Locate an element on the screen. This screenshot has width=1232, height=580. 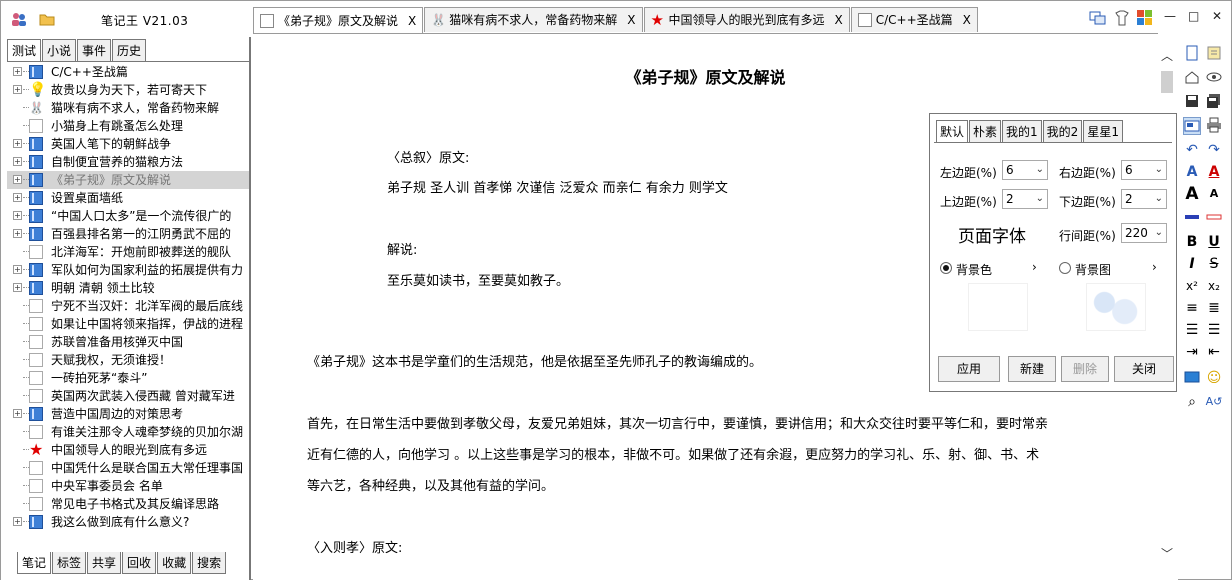
tree-item: ★ 中国领导人的眼光到底有多远 is located at coordinates (128, 450).